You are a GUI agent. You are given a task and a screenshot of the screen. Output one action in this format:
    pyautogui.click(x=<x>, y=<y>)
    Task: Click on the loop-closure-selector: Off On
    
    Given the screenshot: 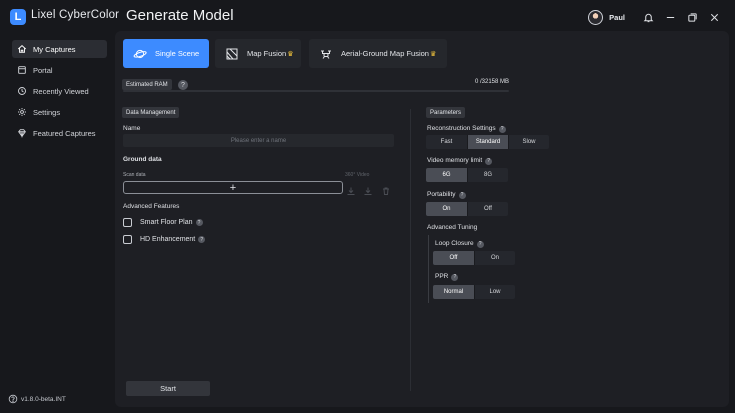 What is the action you would take?
    pyautogui.click(x=474, y=258)
    